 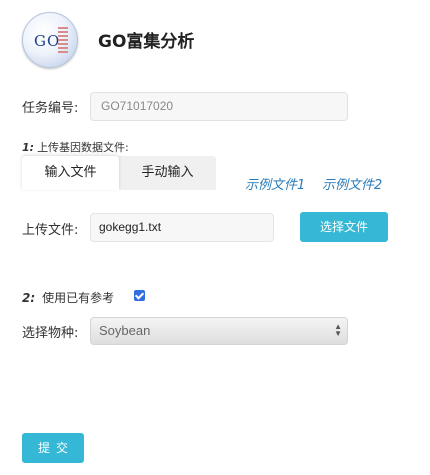 I want to click on select-arrows-icon: ▲ ▼, so click(x=338, y=330).